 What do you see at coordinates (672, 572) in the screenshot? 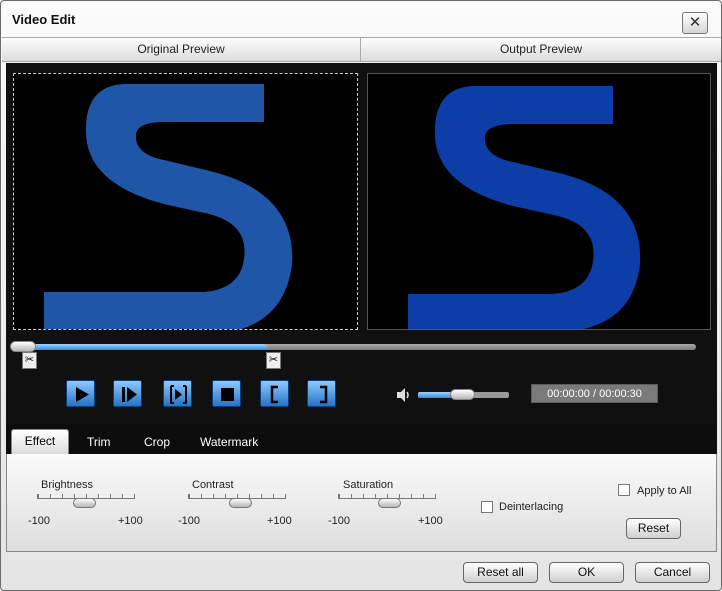
I see `cancel-button: Cancel` at bounding box center [672, 572].